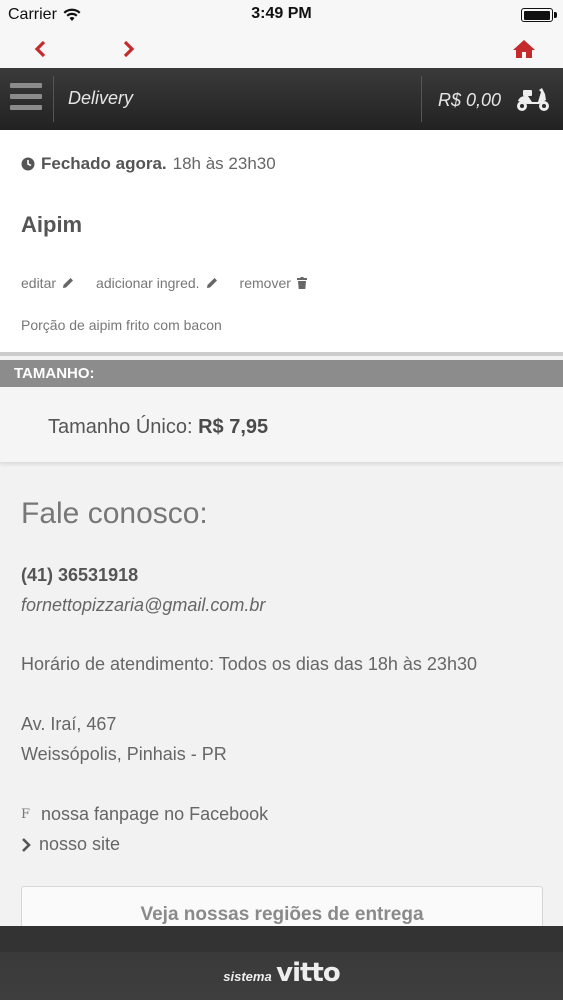 This screenshot has width=563, height=1000. I want to click on app-header: Delivery R$ 0,00, so click(281, 99).